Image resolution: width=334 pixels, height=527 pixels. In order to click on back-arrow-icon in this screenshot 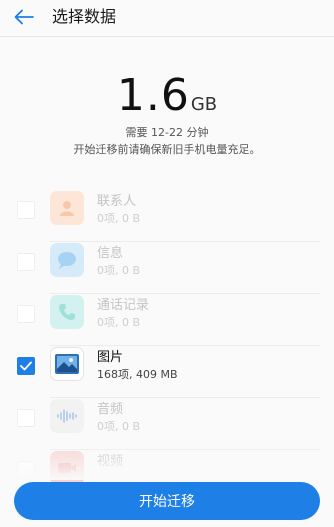, I will do `click(24, 17)`.